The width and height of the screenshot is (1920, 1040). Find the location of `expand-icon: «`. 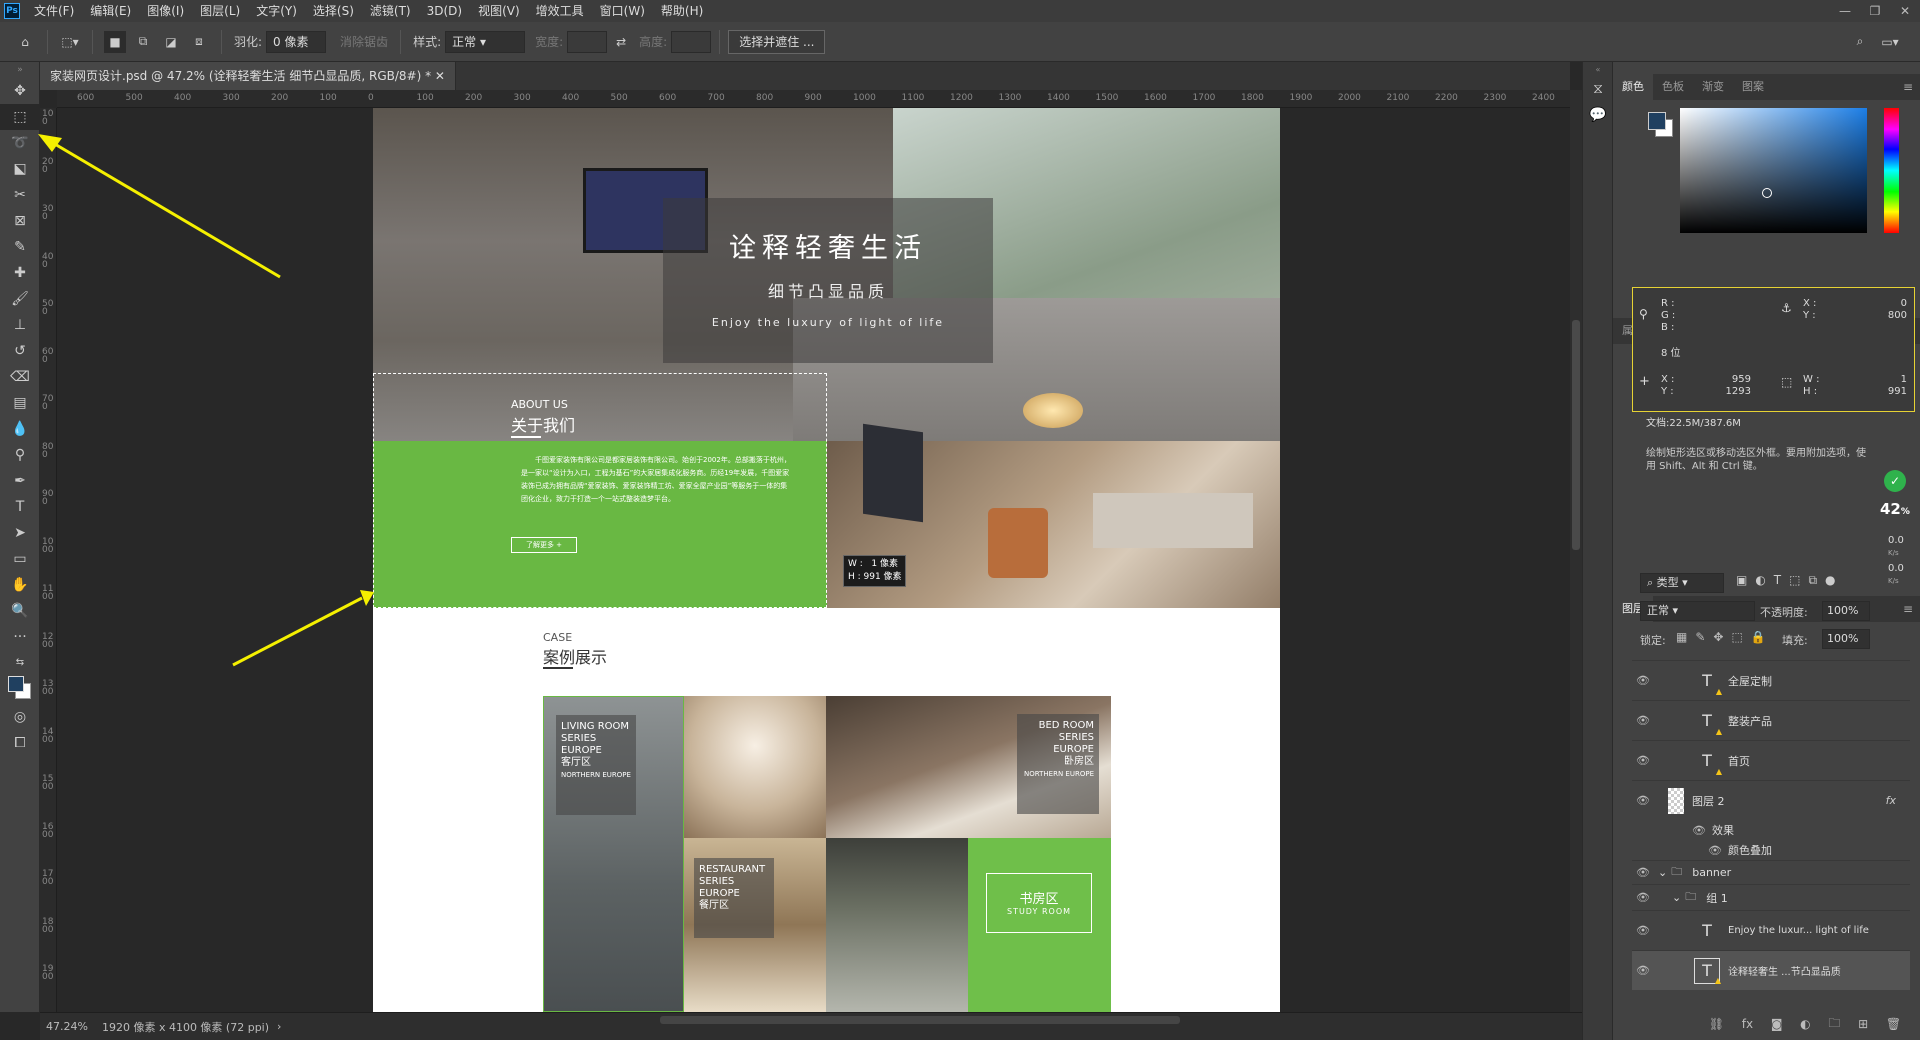

expand-icon: « is located at coordinates (1598, 69).